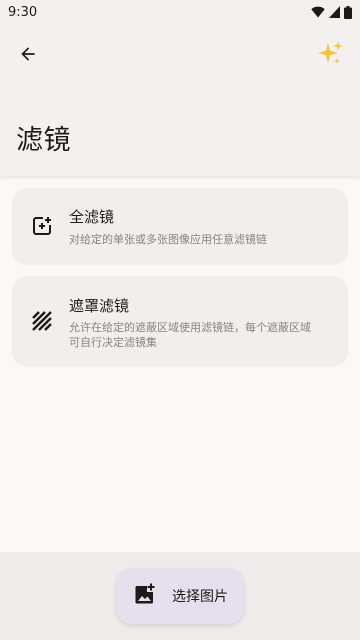  I want to click on mask-filter-card: 遮罩滤镜 允许在给定的遮蔽区域使用滤镜链，每个遮蔽区域可自行决定滤镜集, so click(180, 321).